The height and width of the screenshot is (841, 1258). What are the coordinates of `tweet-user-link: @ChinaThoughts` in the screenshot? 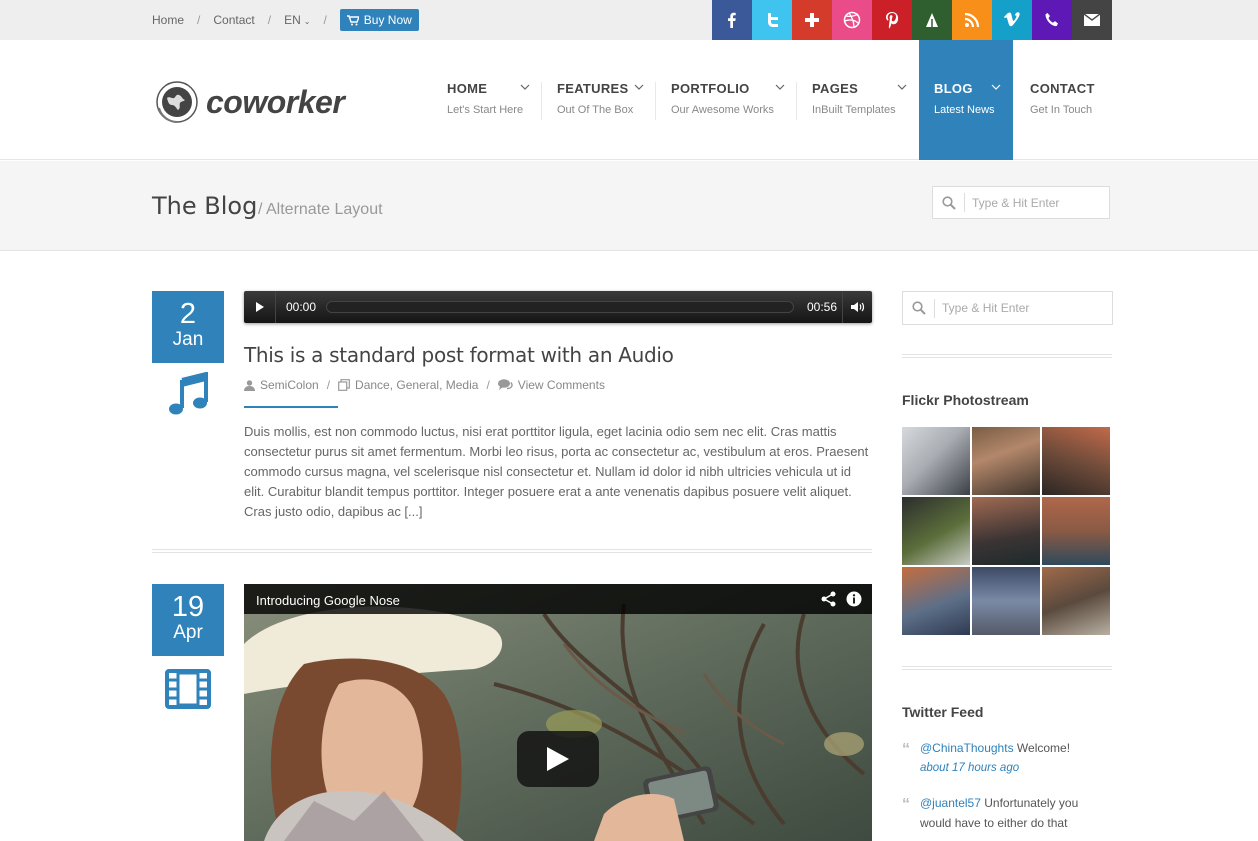 It's located at (967, 748).